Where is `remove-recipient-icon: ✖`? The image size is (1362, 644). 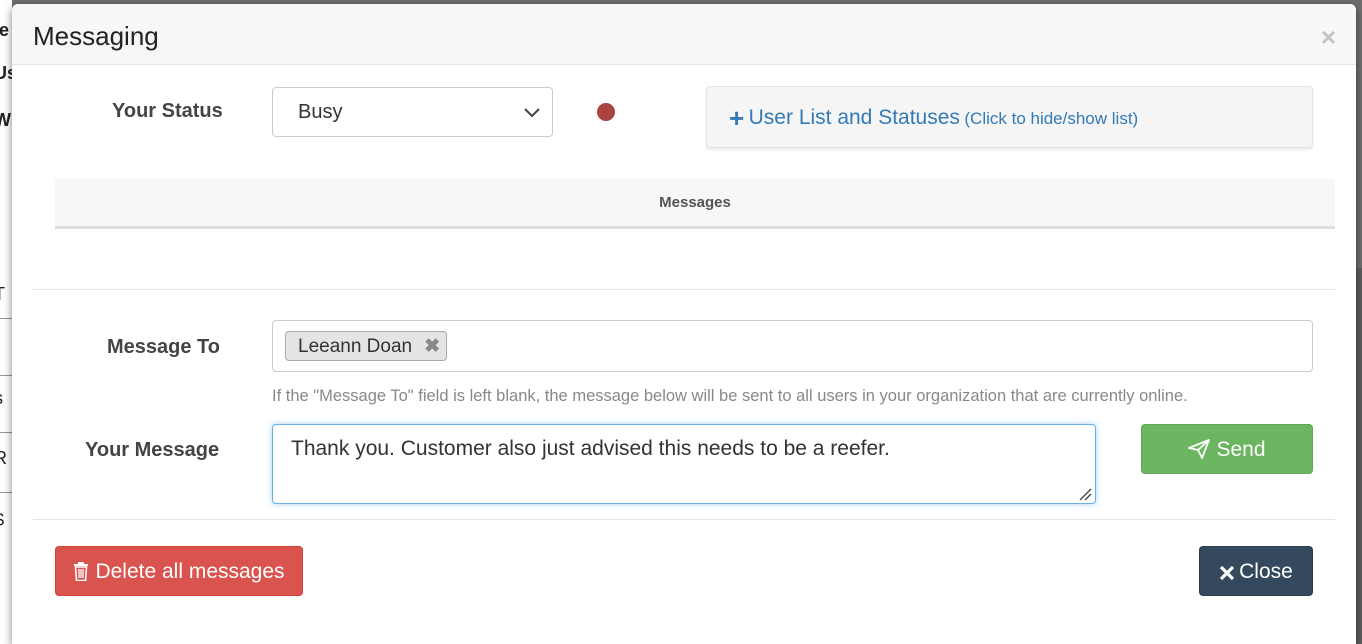 remove-recipient-icon: ✖ is located at coordinates (432, 346).